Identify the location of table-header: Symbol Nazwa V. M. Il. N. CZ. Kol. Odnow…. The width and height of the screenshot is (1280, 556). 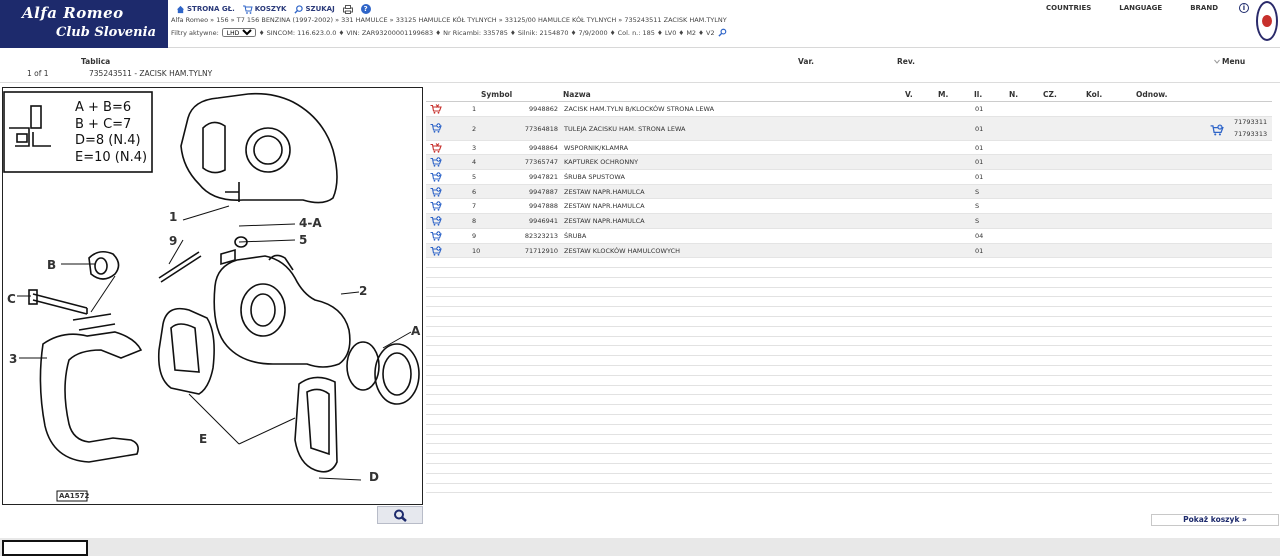
(849, 95).